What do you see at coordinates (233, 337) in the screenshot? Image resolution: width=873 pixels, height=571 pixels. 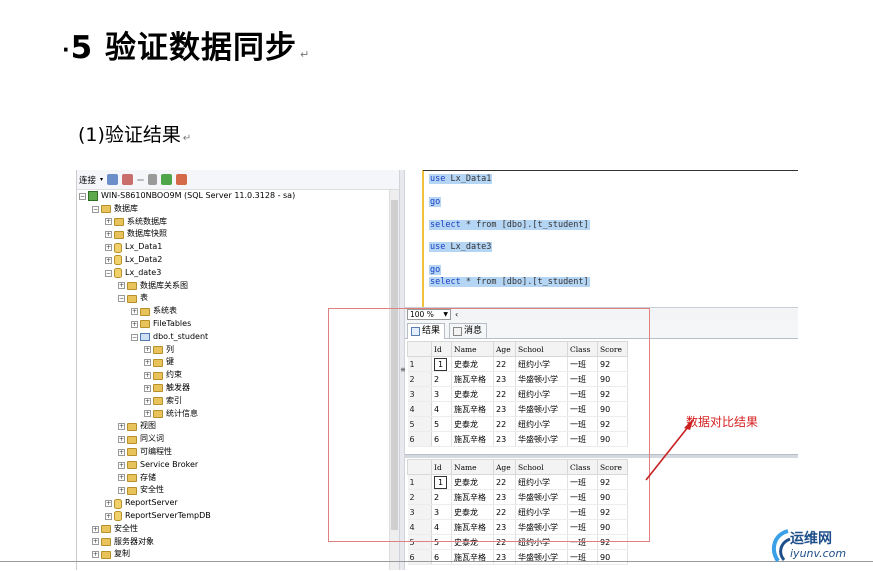 I see `tree-node: − dbo.t_student` at bounding box center [233, 337].